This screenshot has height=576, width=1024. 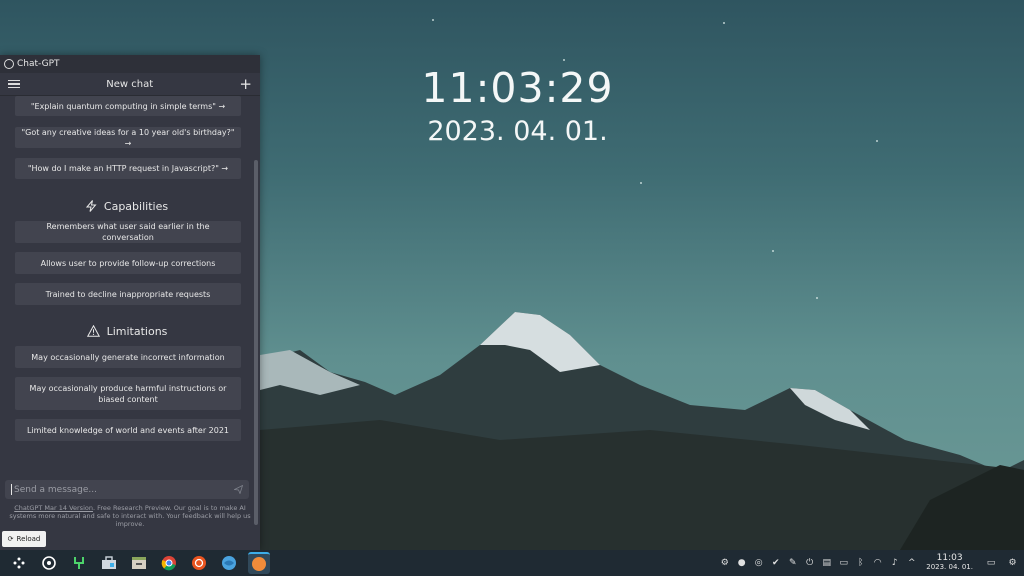 What do you see at coordinates (245, 84) in the screenshot?
I see `new-chat-plus-icon: +` at bounding box center [245, 84].